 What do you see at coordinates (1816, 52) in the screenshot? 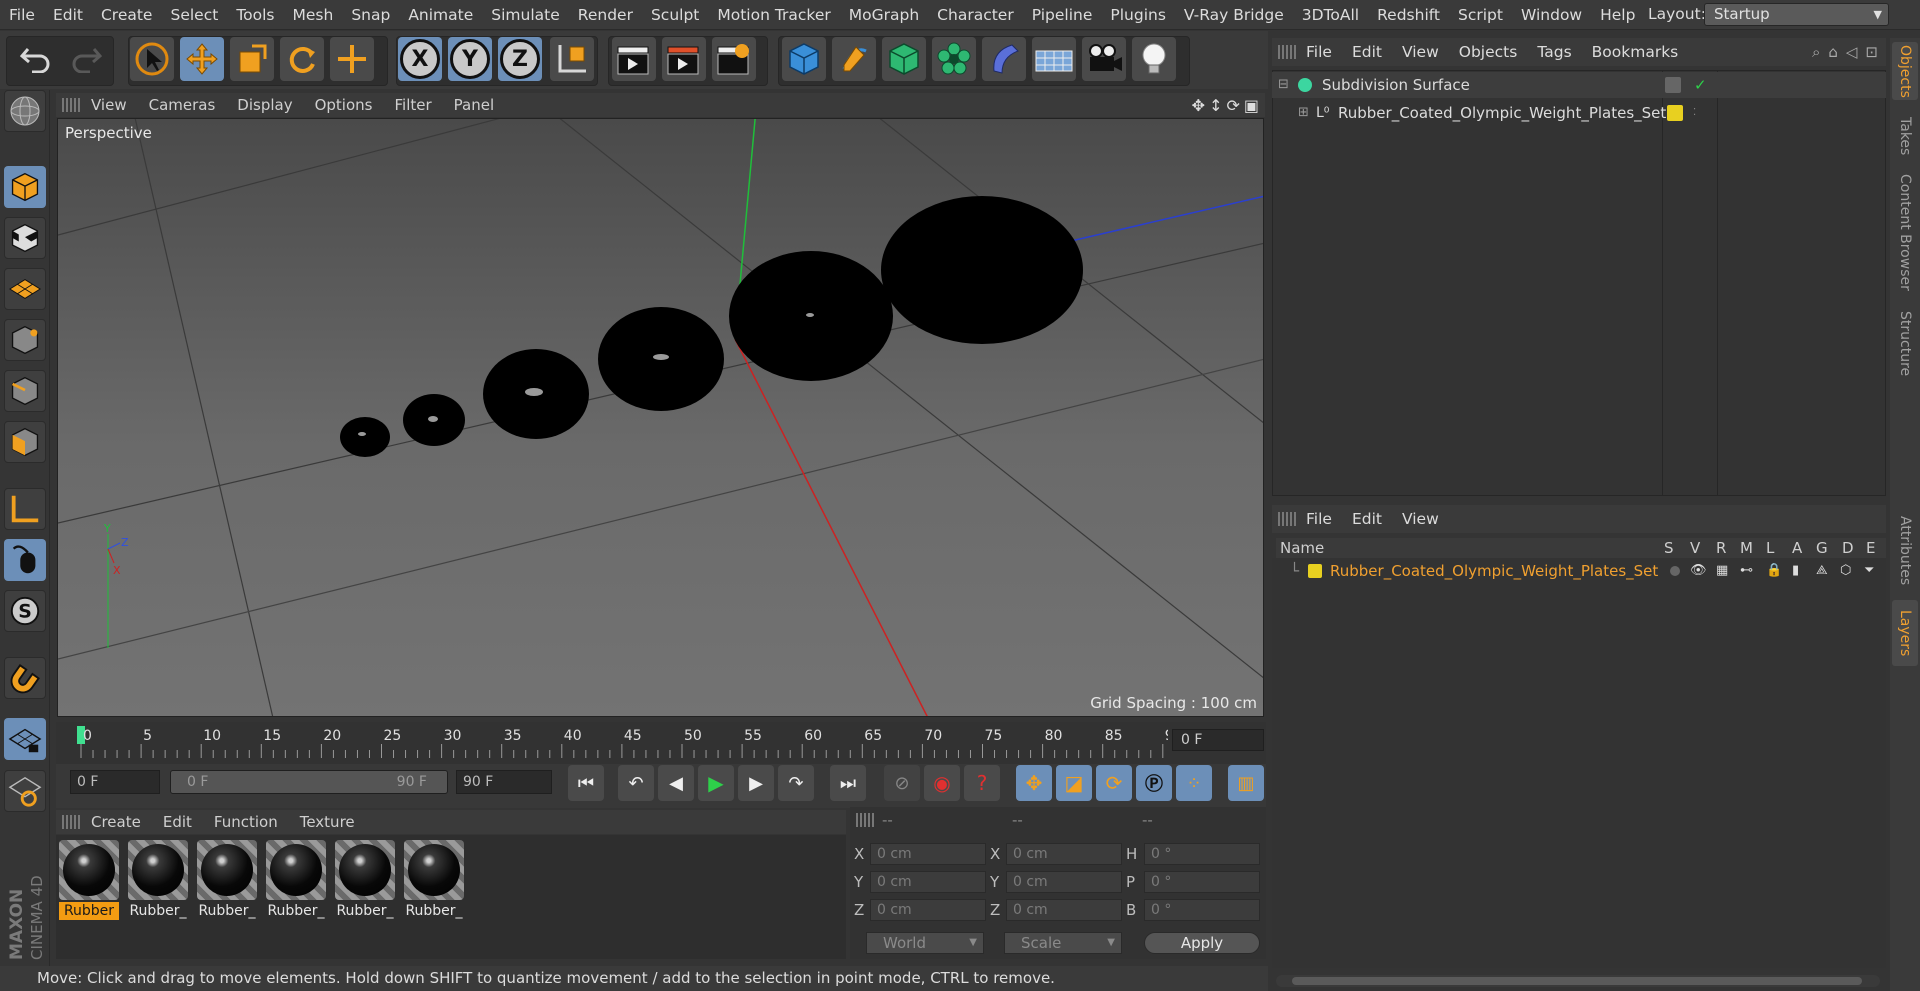
I see `search-icon: ⌕` at bounding box center [1816, 52].